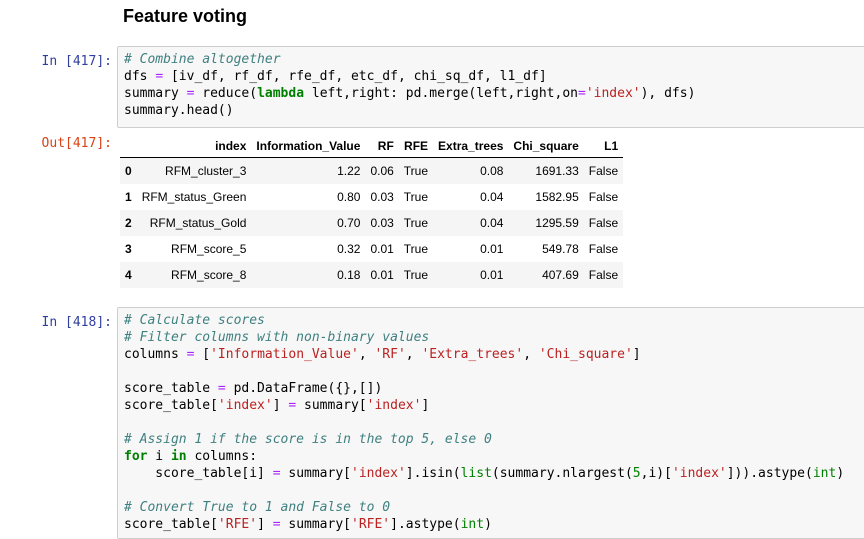 Image resolution: width=864 pixels, height=539 pixels. What do you see at coordinates (128, 275) in the screenshot?
I see `row-index: 4` at bounding box center [128, 275].